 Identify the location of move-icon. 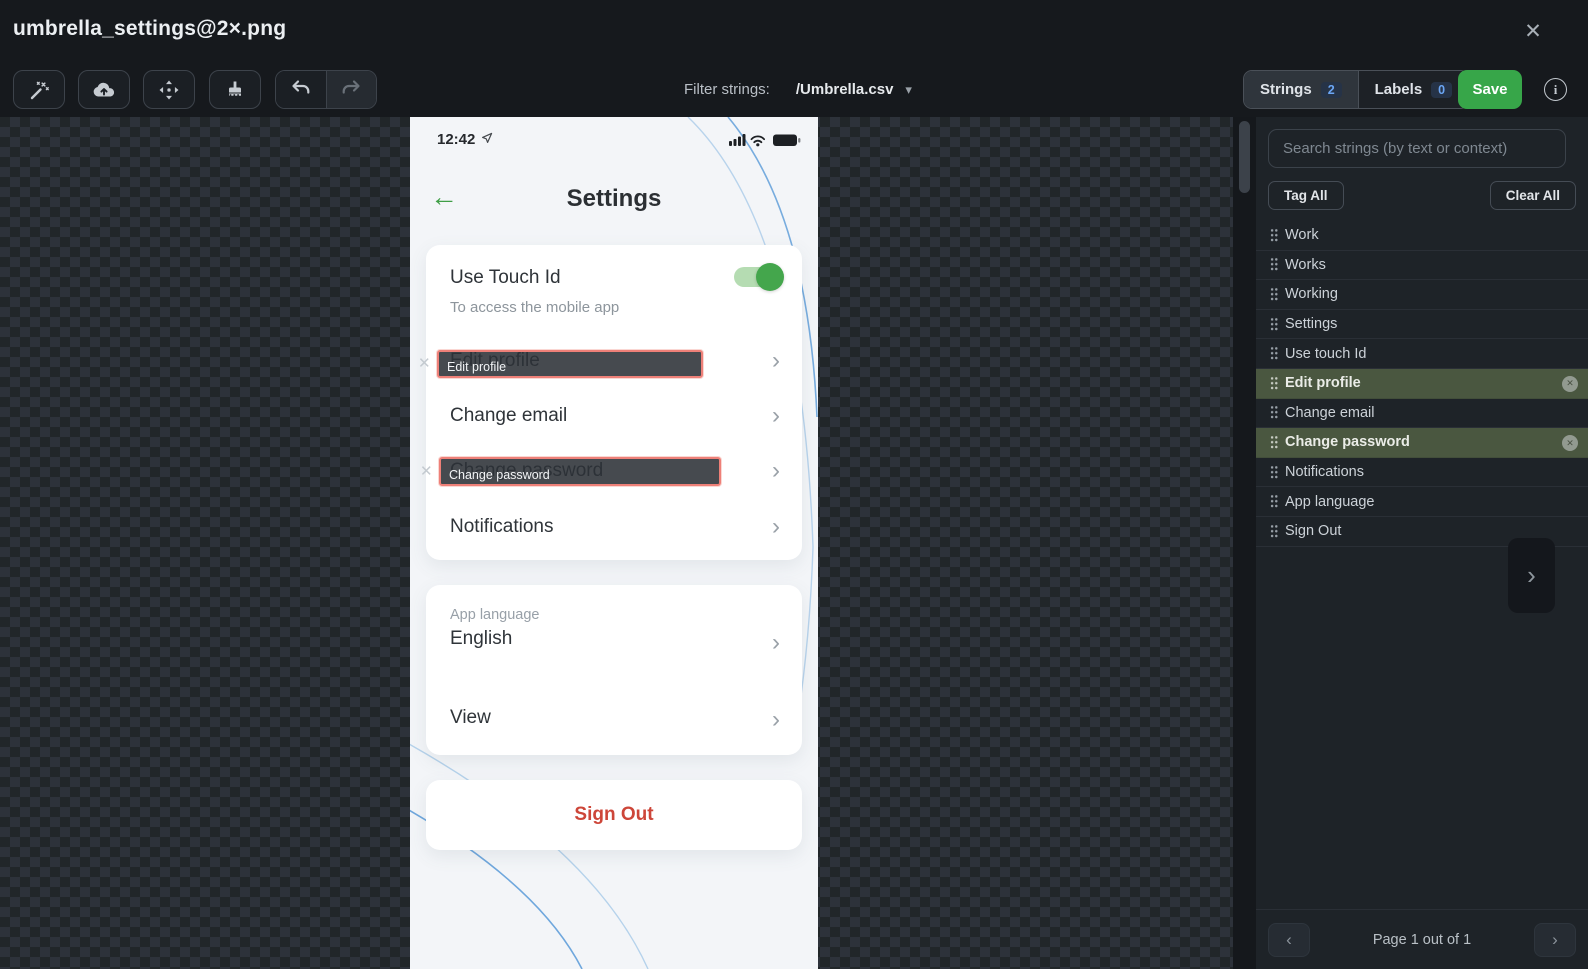
(169, 90).